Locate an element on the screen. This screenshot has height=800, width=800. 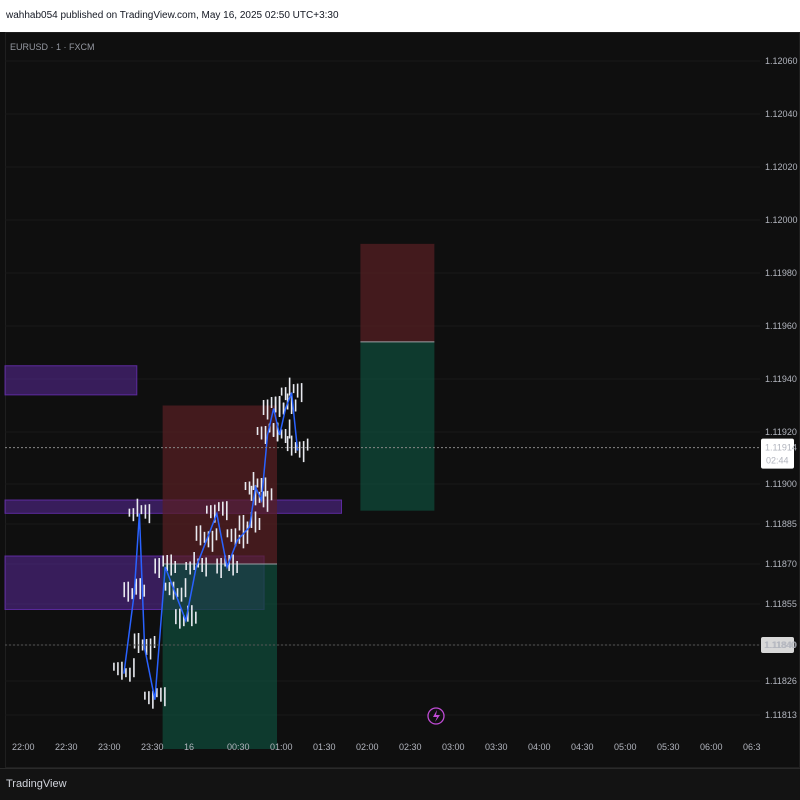
x-tick-label: 05:30 is located at coordinates (668, 747).